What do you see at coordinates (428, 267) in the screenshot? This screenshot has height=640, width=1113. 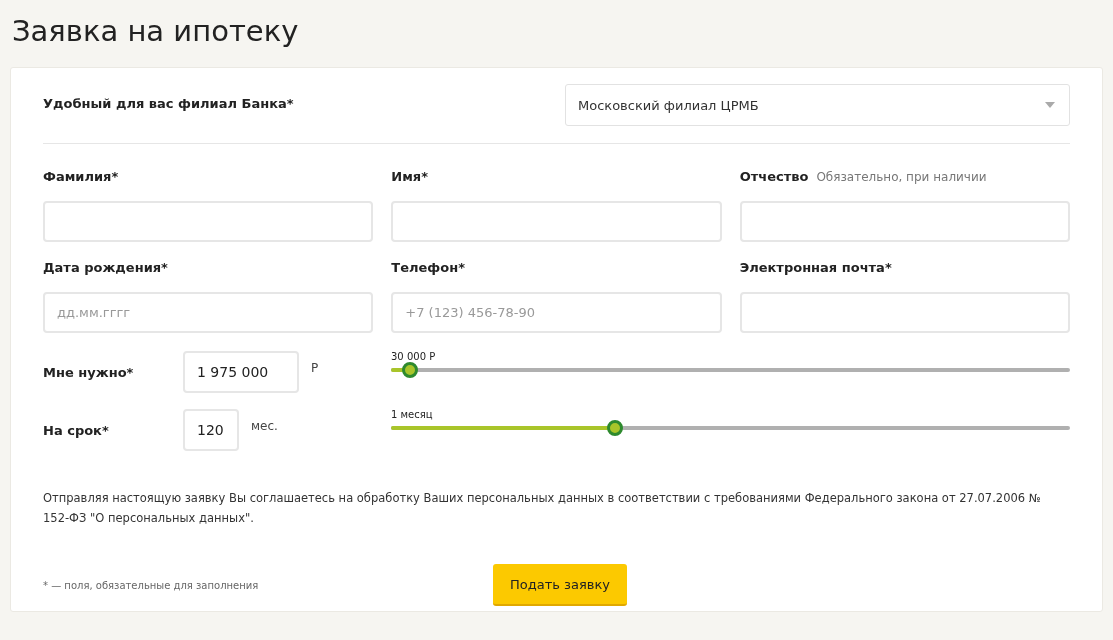 I see `field-label: Телефон*` at bounding box center [428, 267].